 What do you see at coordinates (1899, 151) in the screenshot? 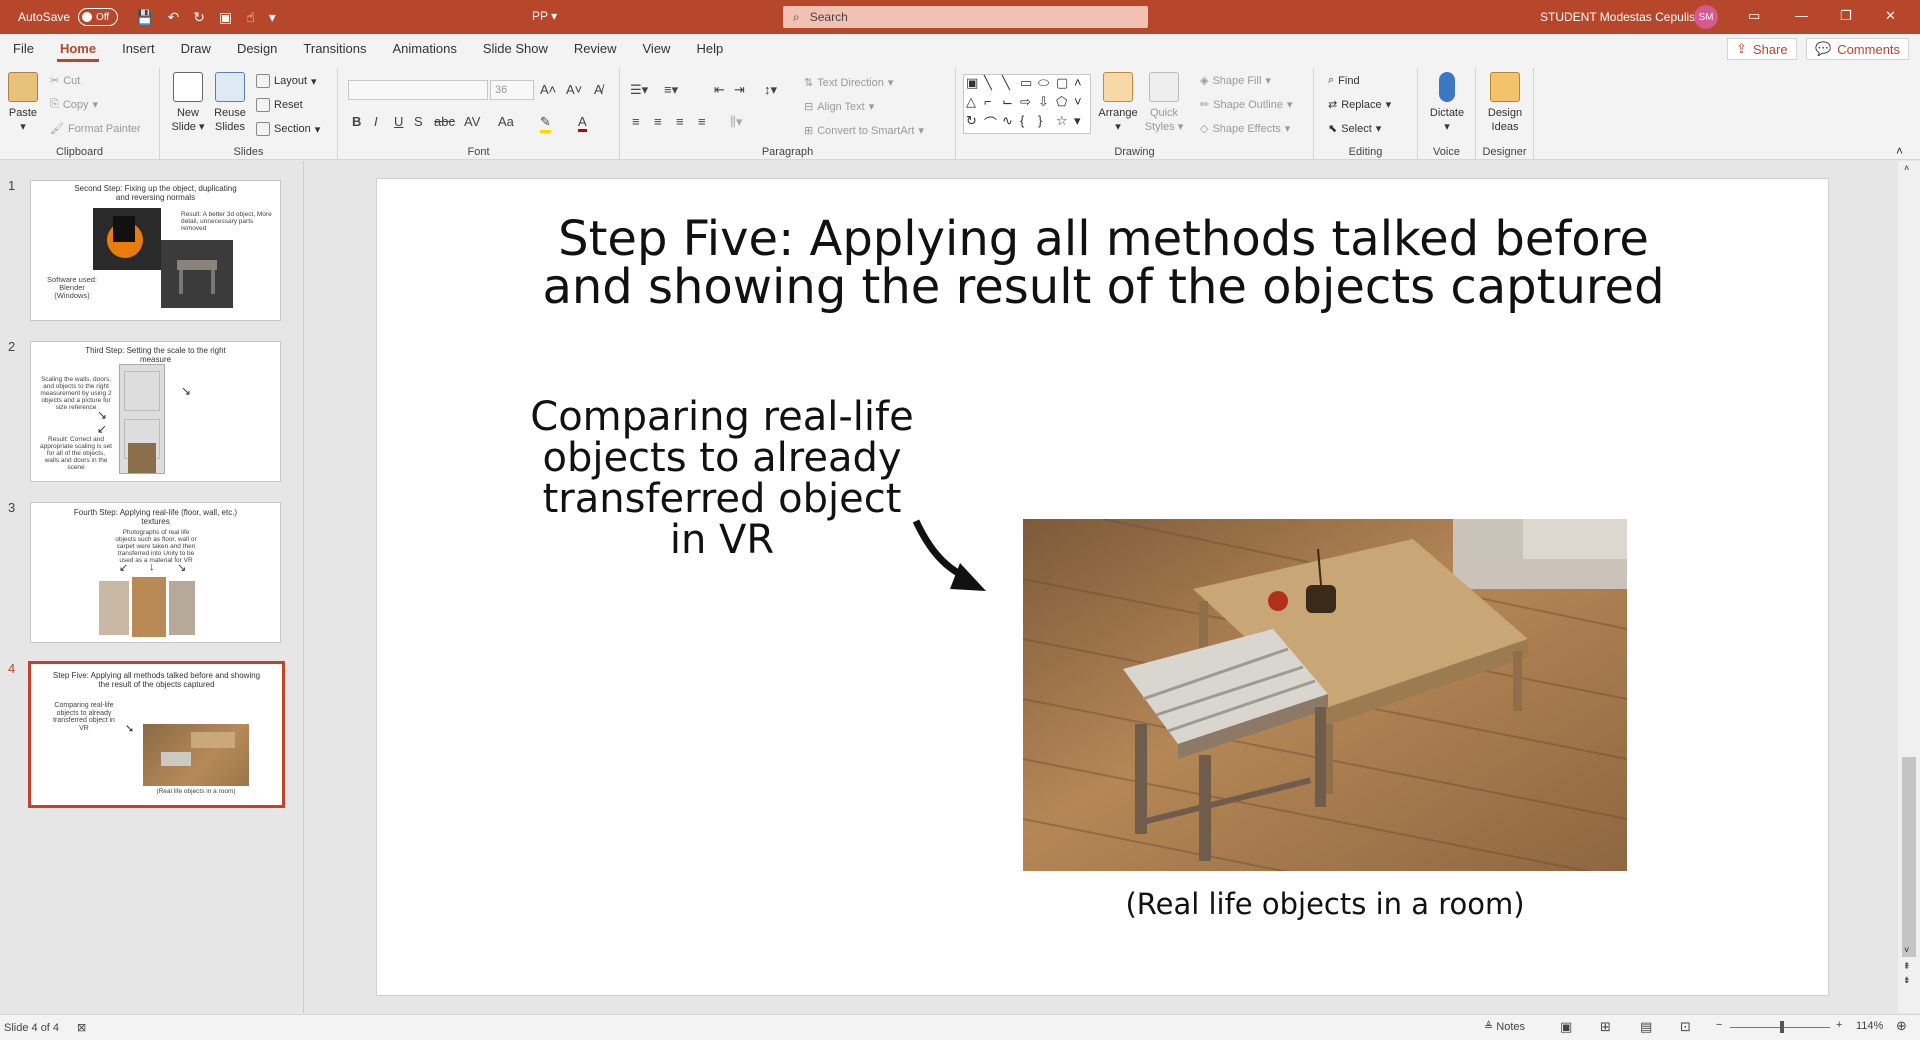
I see `collapse-ribbon-icon: ˄` at bounding box center [1899, 151].